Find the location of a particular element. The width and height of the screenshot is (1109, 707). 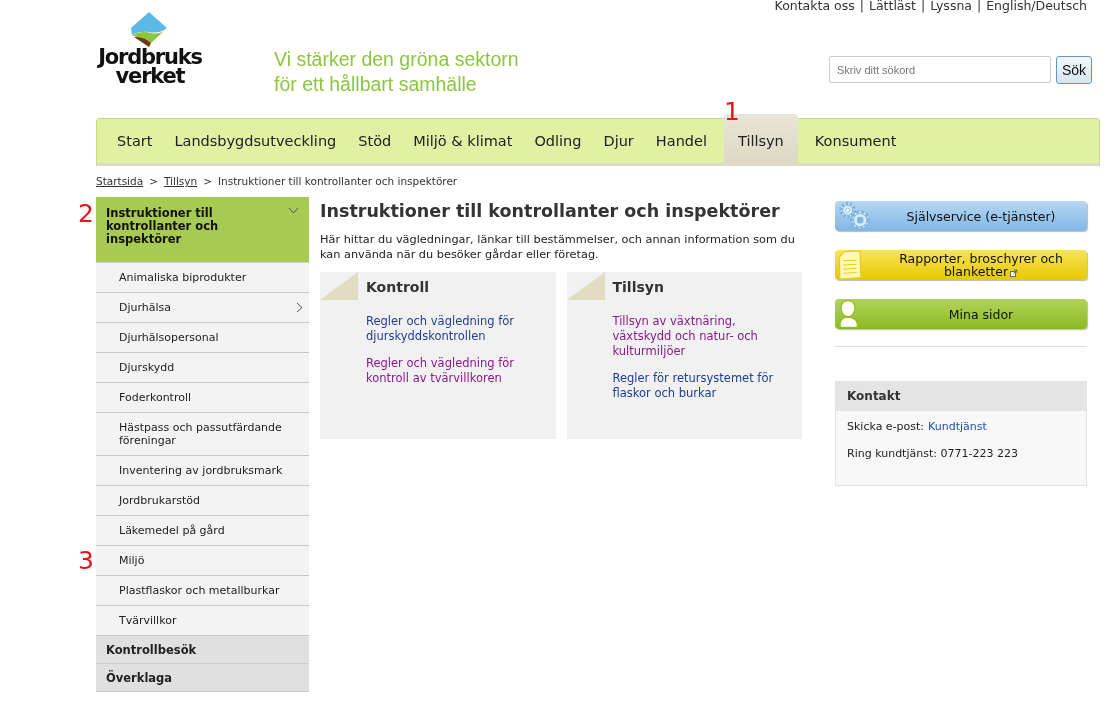

service-button: Mina sidor is located at coordinates (961, 314).